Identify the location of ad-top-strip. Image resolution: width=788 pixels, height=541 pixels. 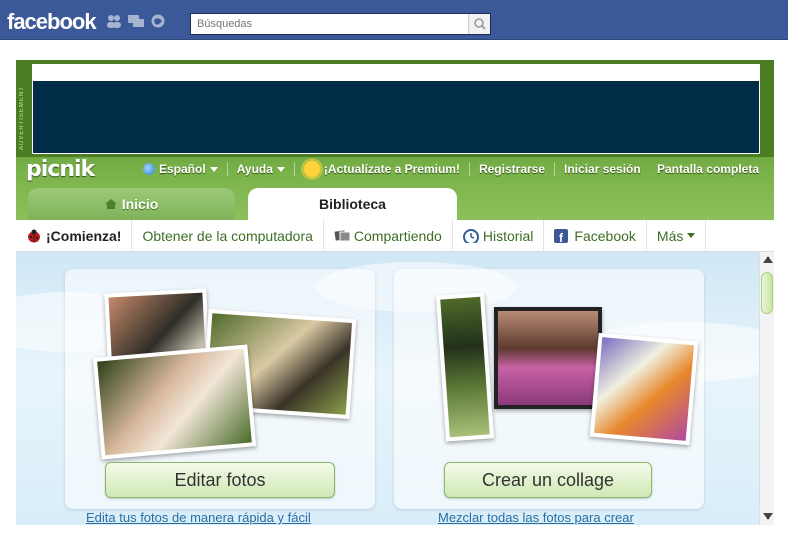
(396, 73).